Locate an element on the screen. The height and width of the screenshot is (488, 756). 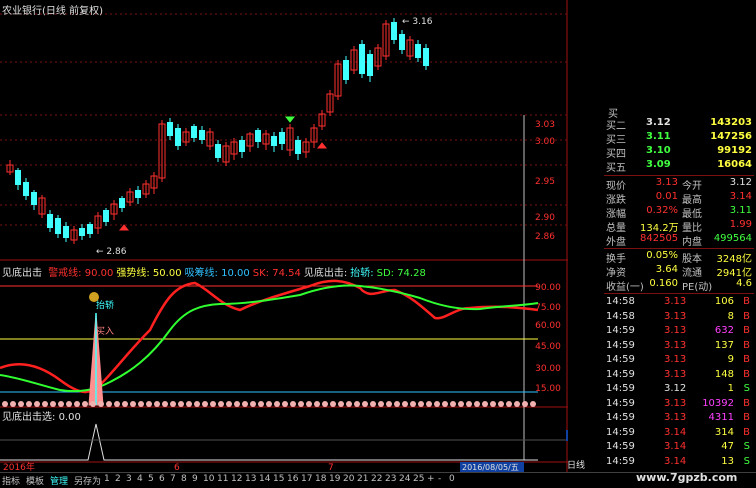
tab-page-25: 25 is located at coordinates (418, 479).